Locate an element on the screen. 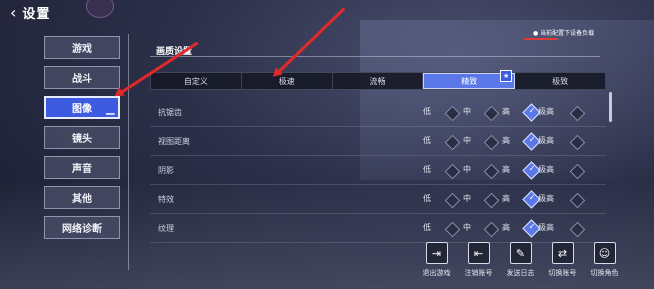 The image size is (654, 289). tab-ultimate: 极致 is located at coordinates (560, 81).